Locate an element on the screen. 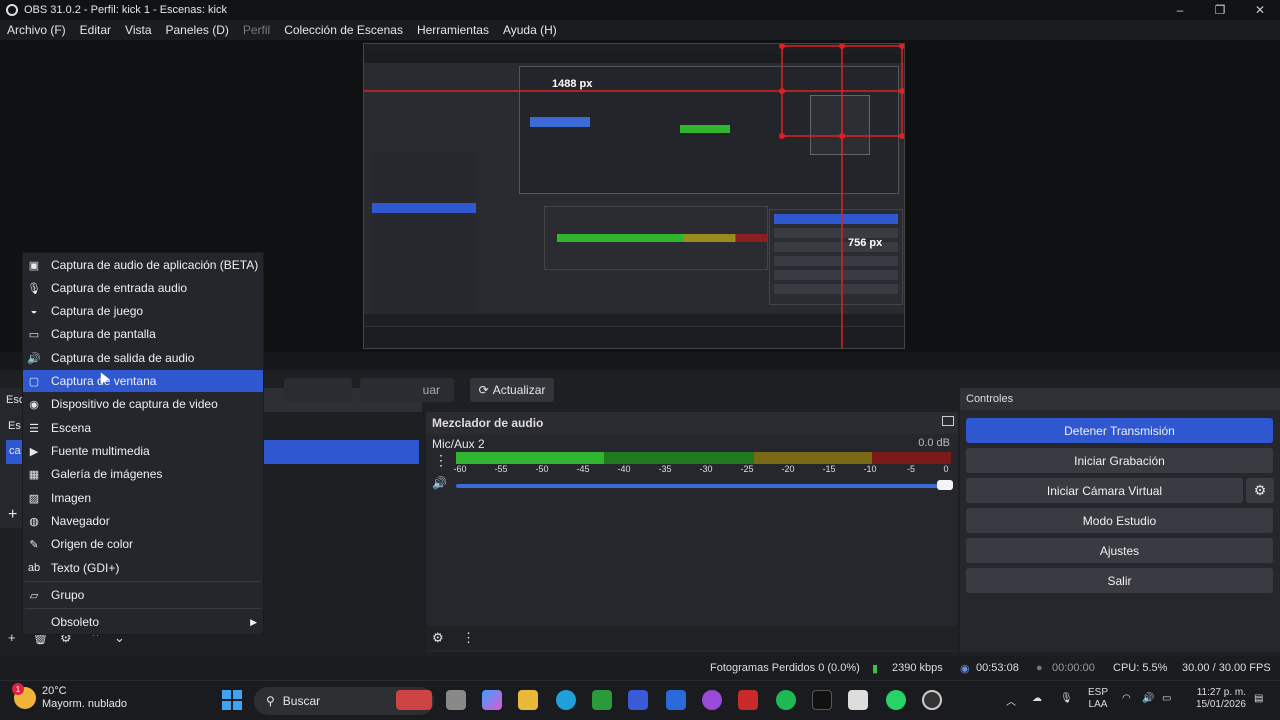  edge-icon is located at coordinates (566, 700).